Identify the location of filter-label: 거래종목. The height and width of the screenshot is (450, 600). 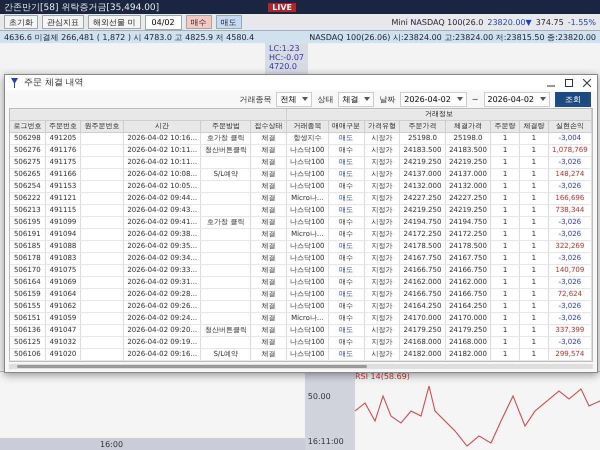
(255, 99).